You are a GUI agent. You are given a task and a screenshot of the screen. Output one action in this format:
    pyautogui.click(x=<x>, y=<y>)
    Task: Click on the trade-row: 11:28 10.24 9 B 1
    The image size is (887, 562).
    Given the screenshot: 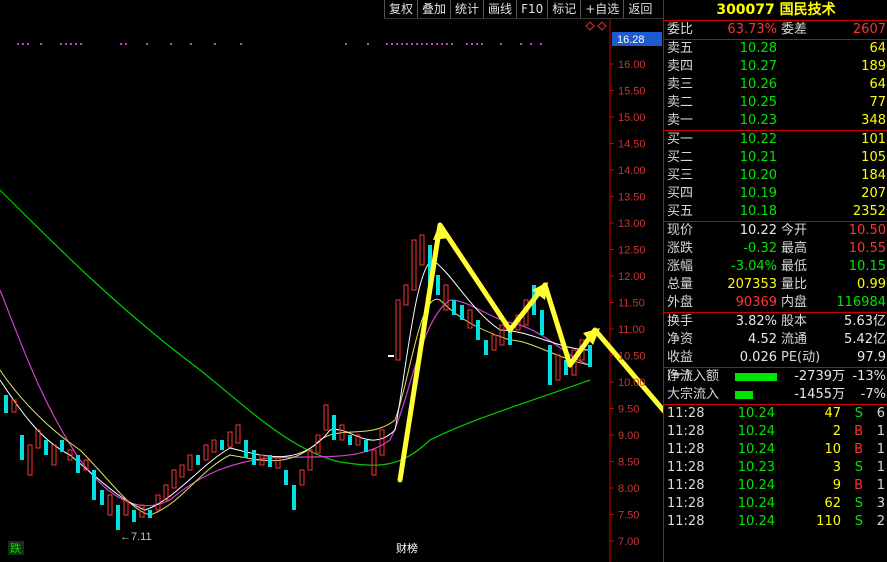 What is the action you would take?
    pyautogui.click(x=775, y=486)
    